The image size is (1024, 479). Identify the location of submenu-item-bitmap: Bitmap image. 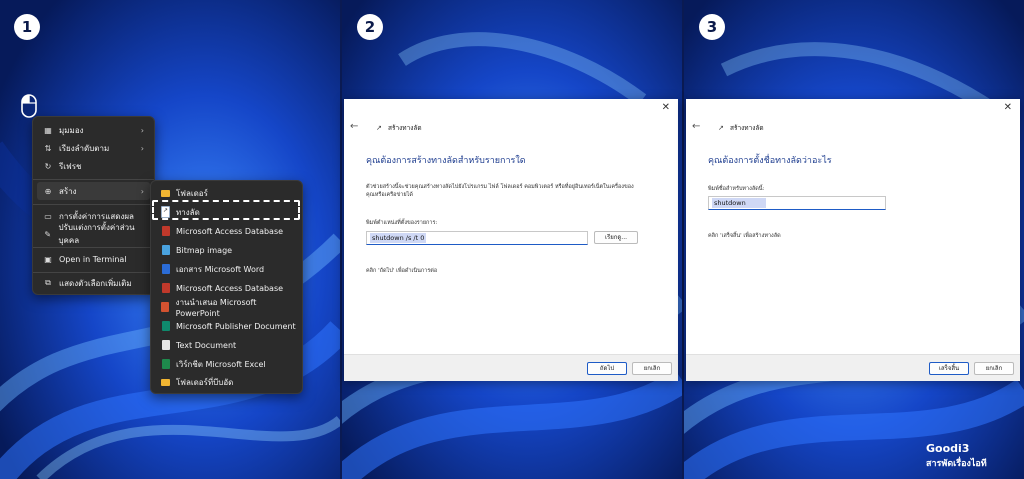
(226, 250).